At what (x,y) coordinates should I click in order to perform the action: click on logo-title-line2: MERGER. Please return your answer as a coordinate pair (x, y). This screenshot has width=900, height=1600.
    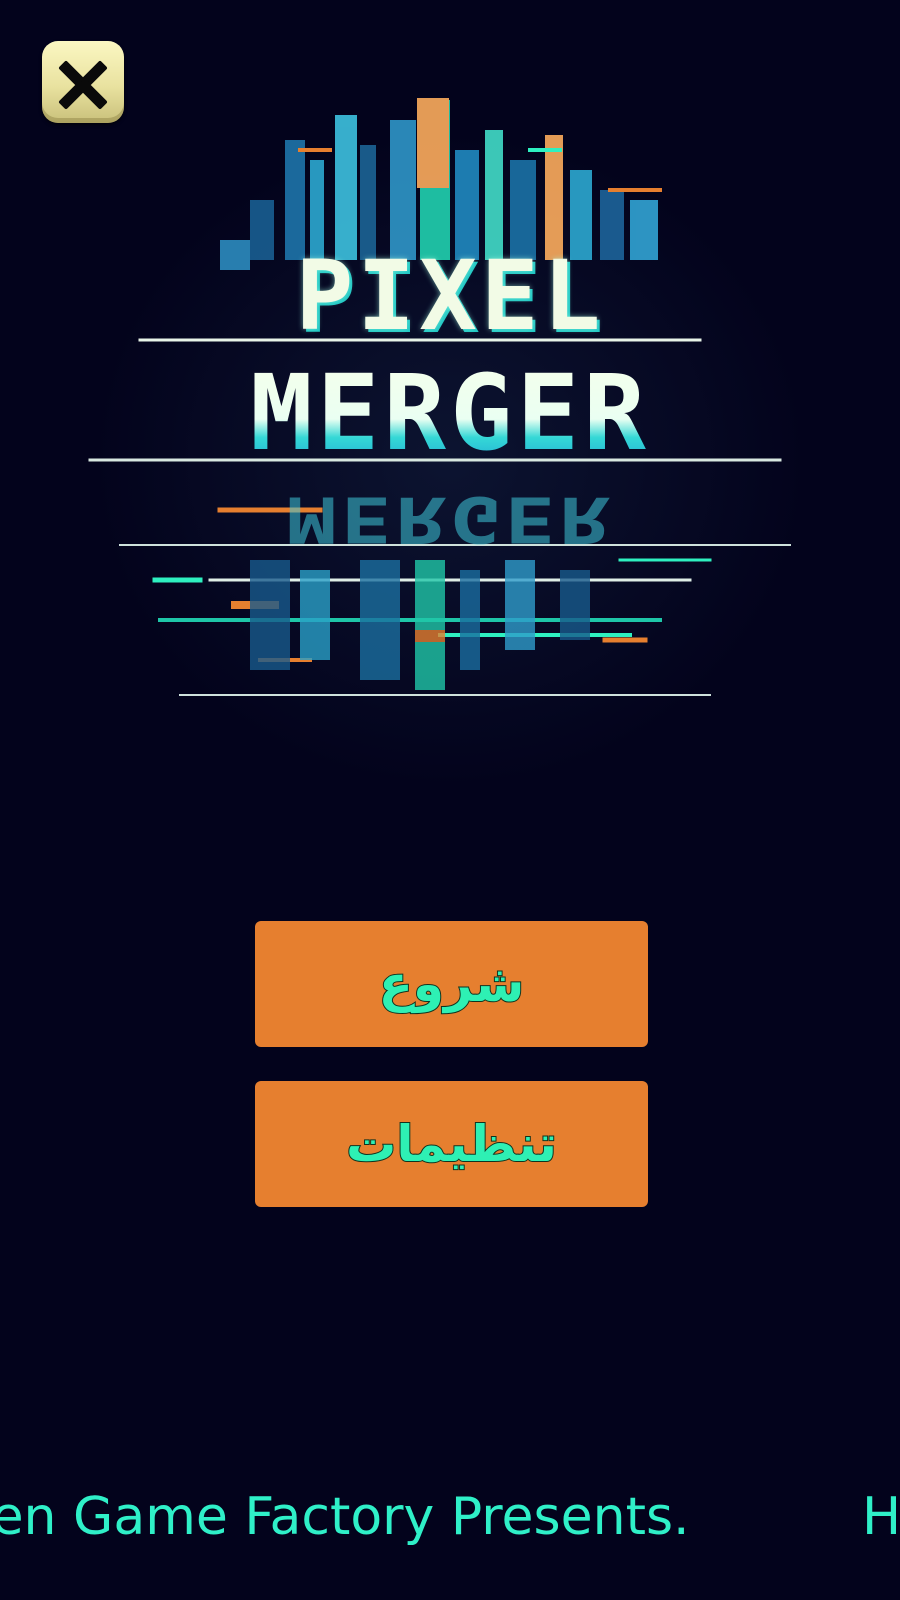
    Looking at the image, I should click on (450, 413).